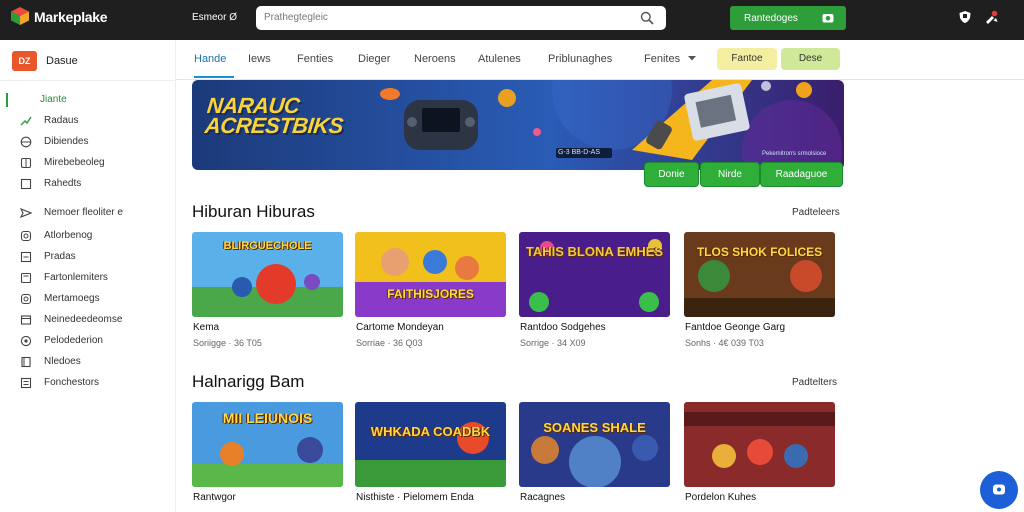 Image resolution: width=1024 pixels, height=512 pixels. Describe the element at coordinates (26, 257) in the screenshot. I see `tag-icon` at that location.